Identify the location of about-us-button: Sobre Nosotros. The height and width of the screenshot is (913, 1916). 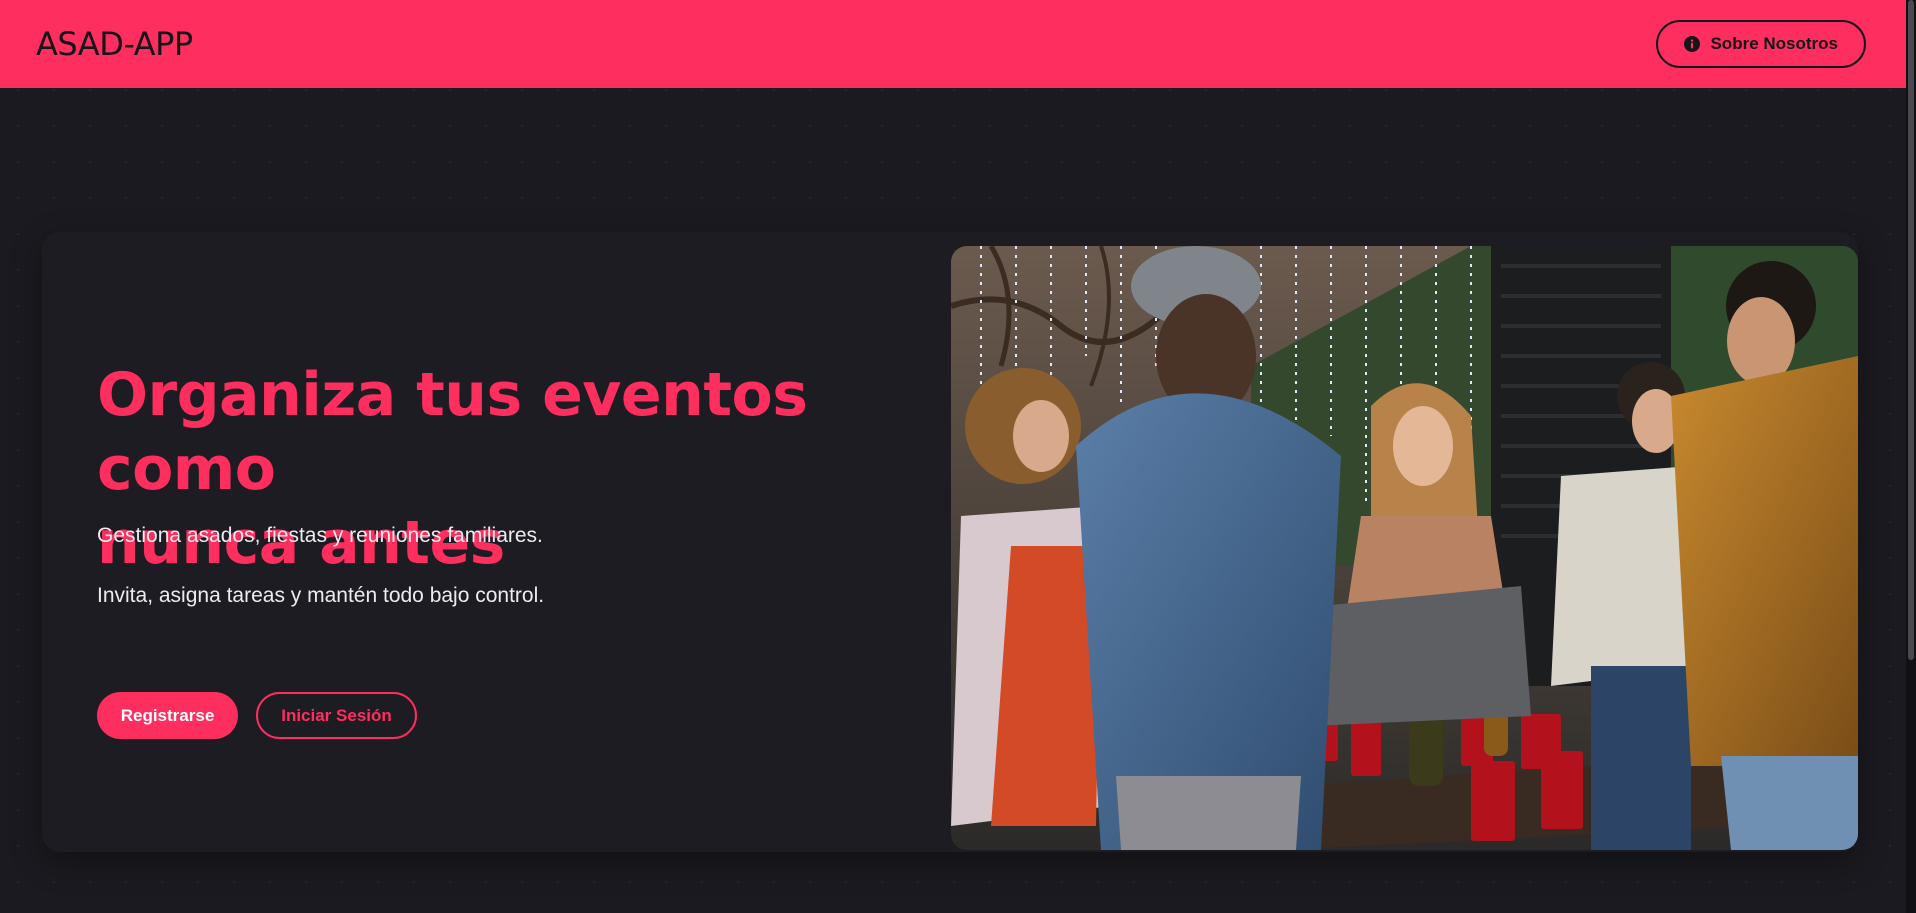
(1761, 44).